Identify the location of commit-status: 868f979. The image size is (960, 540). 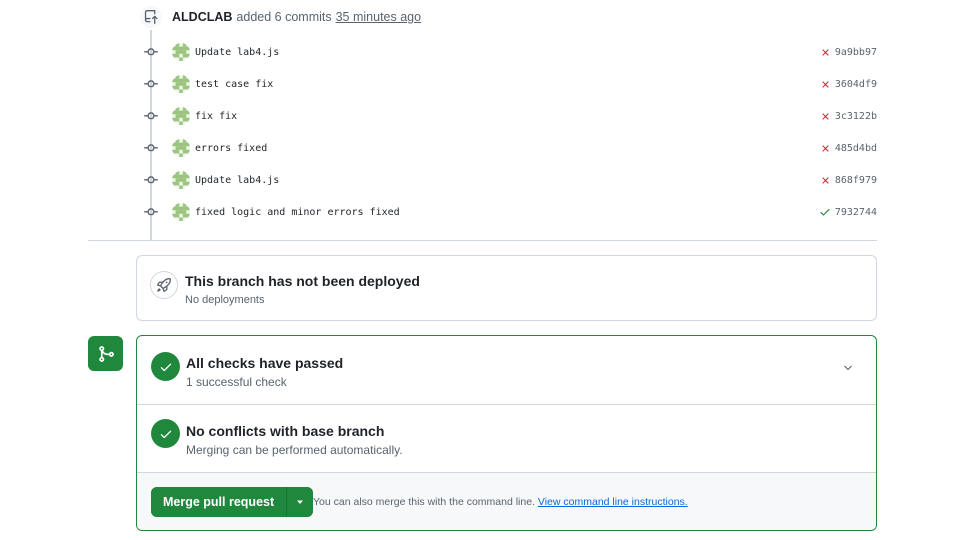
(848, 180).